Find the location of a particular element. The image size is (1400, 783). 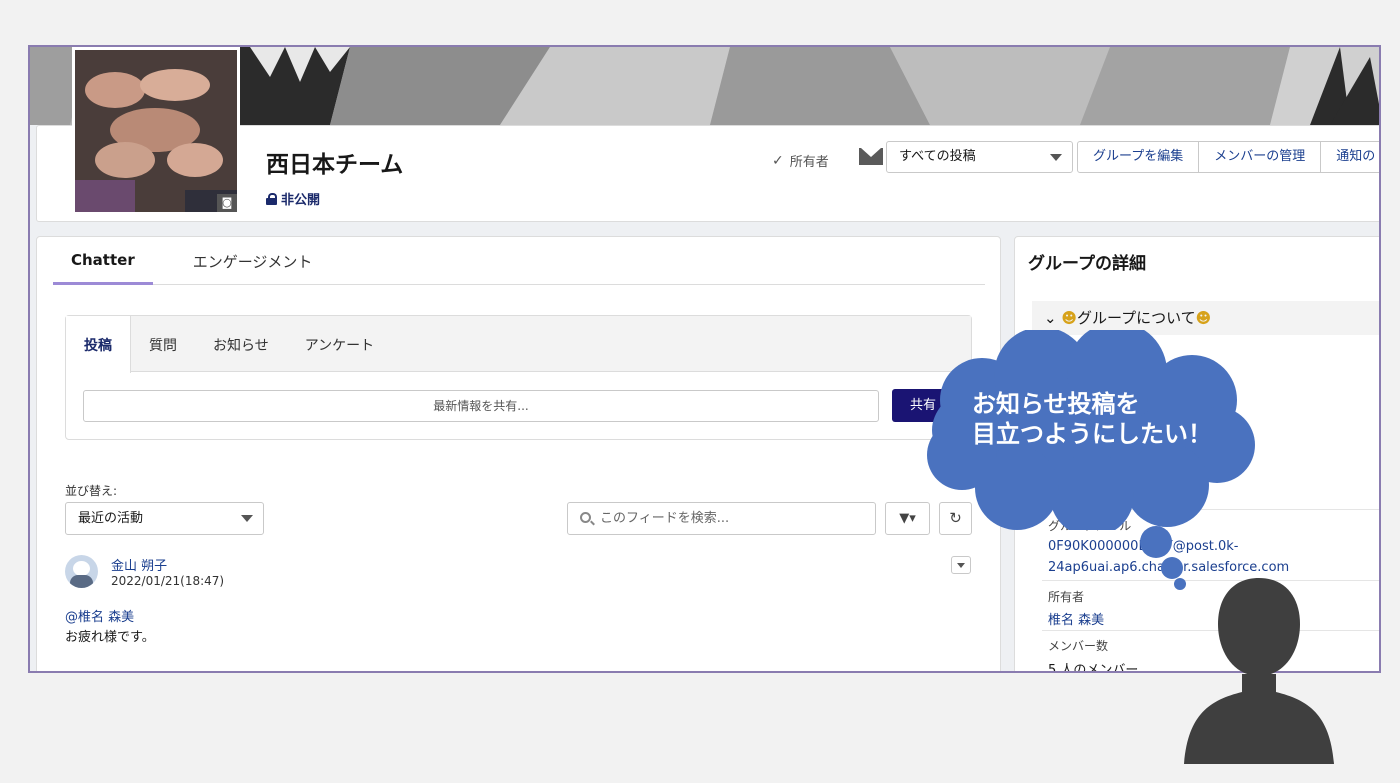

post-menu-button is located at coordinates (961, 565).